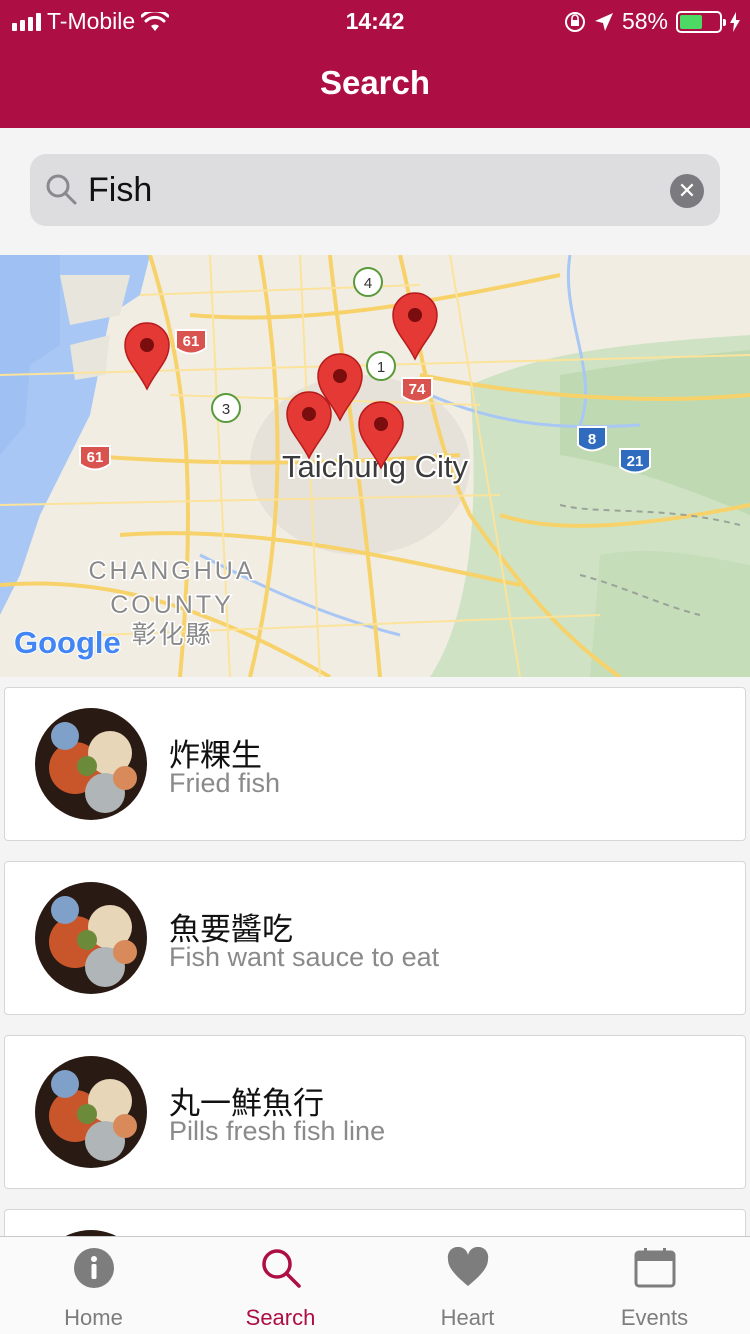 The image size is (750, 1334). I want to click on app-header: T-Mobile 14:42 58% Search, so click(375, 64).